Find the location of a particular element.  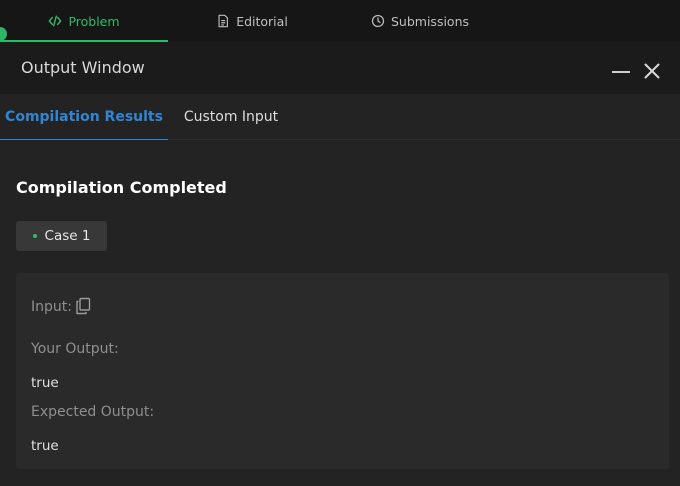

top-nav: Problem Editorial Submissions is located at coordinates (340, 21).